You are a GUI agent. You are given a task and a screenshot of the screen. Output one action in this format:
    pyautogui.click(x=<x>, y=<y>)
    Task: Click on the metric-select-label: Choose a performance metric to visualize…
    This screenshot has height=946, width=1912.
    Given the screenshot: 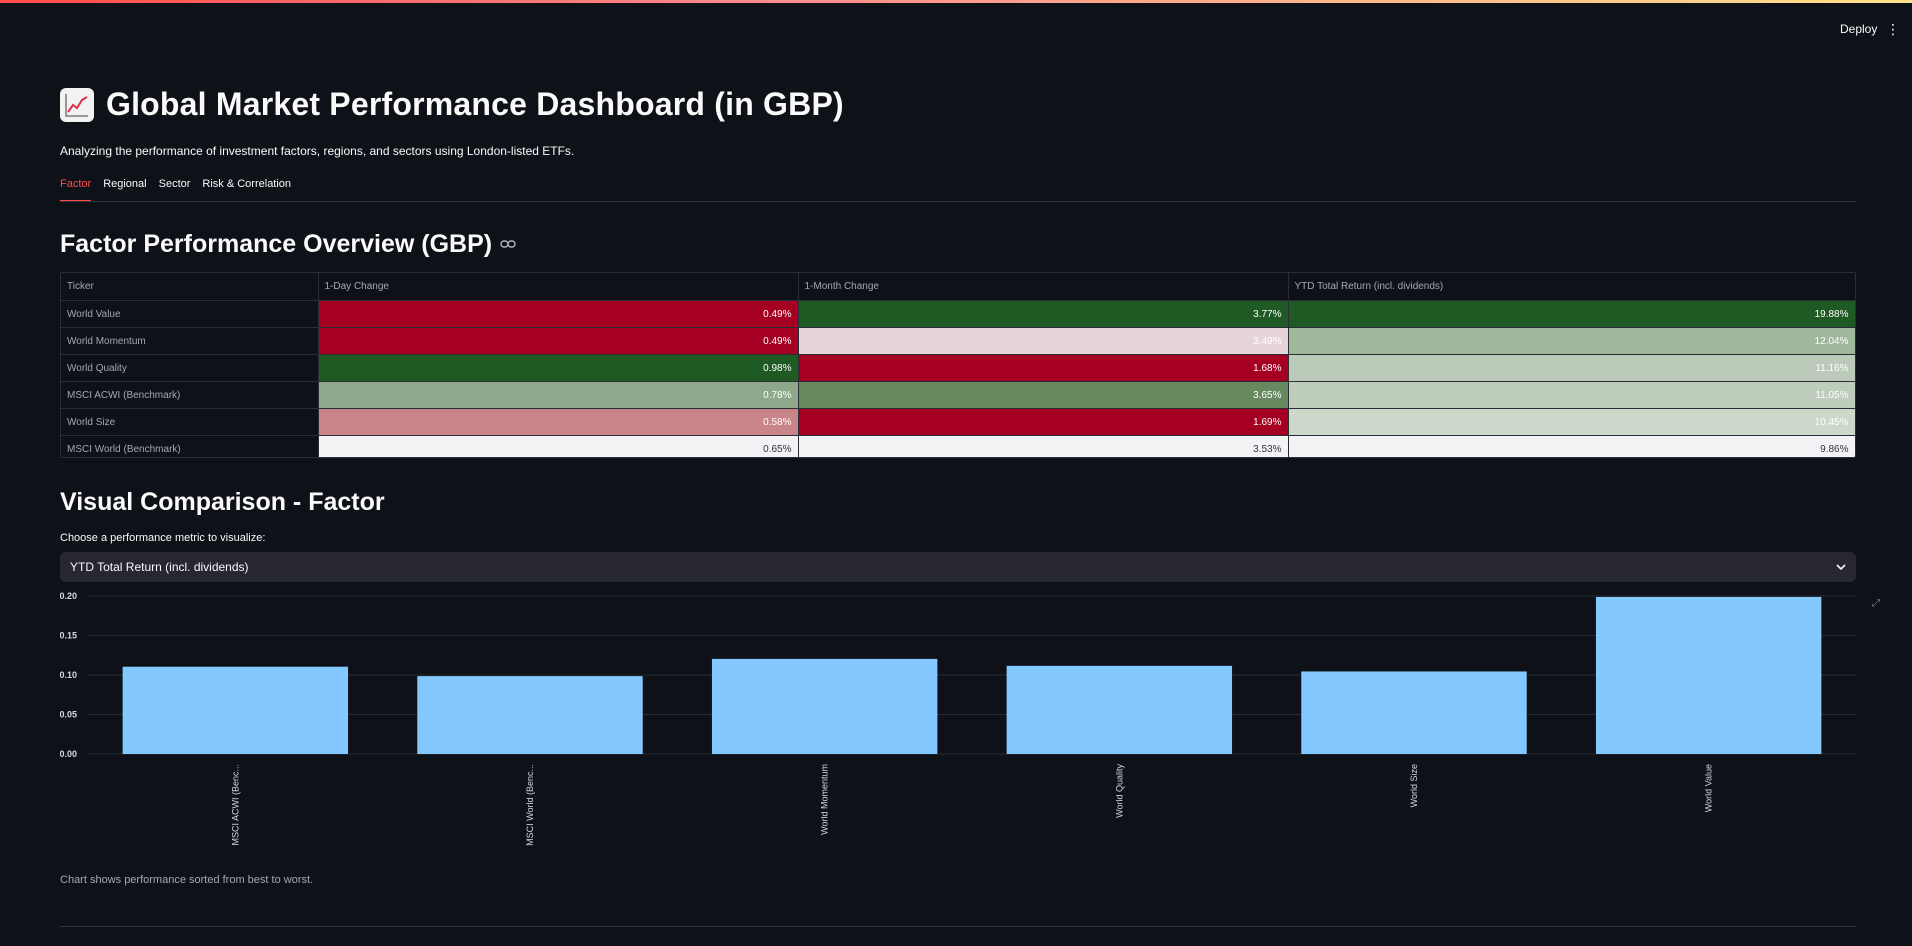 What is the action you would take?
    pyautogui.click(x=163, y=538)
    